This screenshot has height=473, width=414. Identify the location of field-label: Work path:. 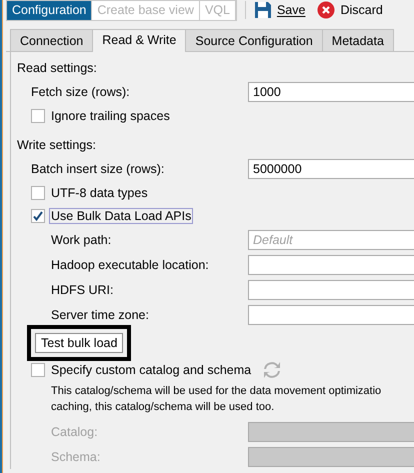
(81, 239).